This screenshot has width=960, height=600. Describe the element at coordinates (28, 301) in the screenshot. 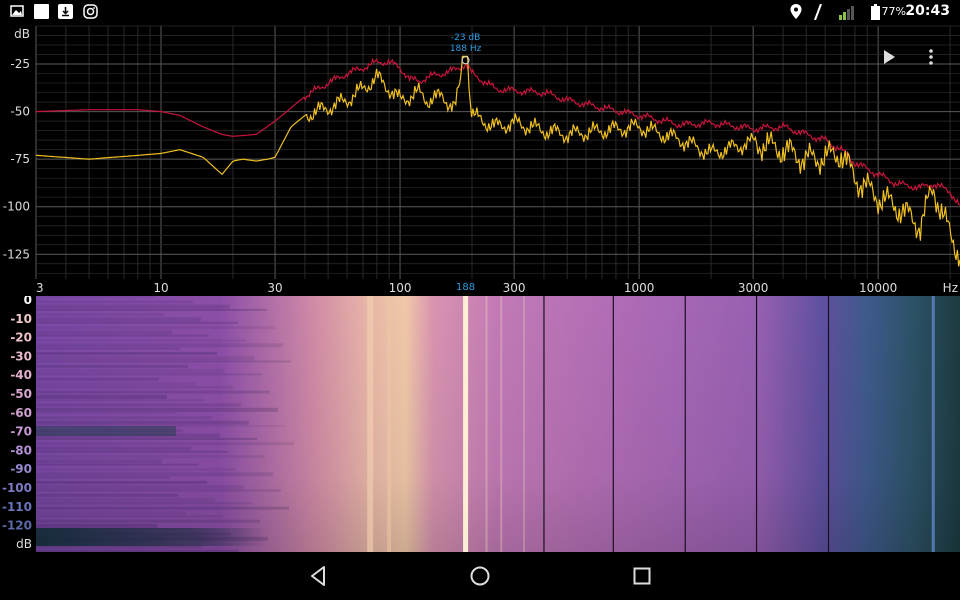

I see `spectrogram-y-tick-label: 0` at that location.